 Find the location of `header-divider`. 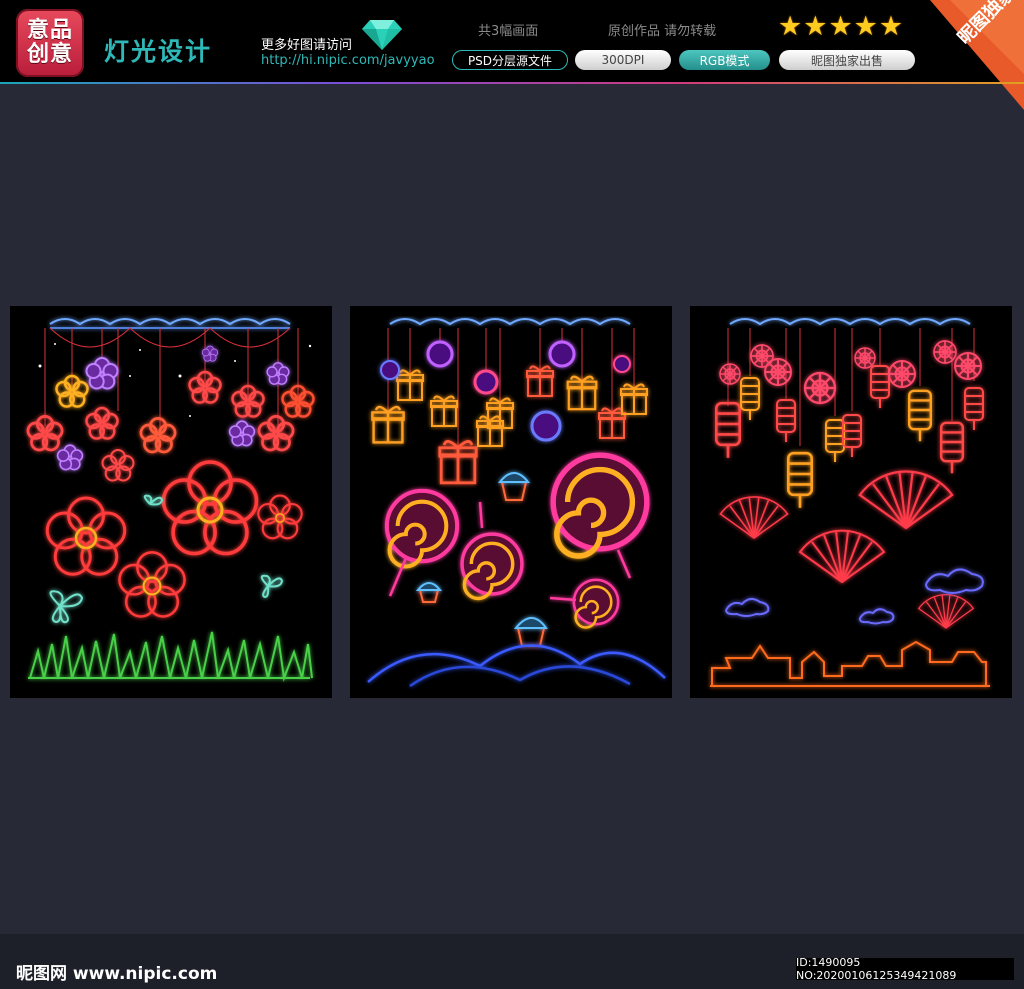

header-divider is located at coordinates (512, 83).